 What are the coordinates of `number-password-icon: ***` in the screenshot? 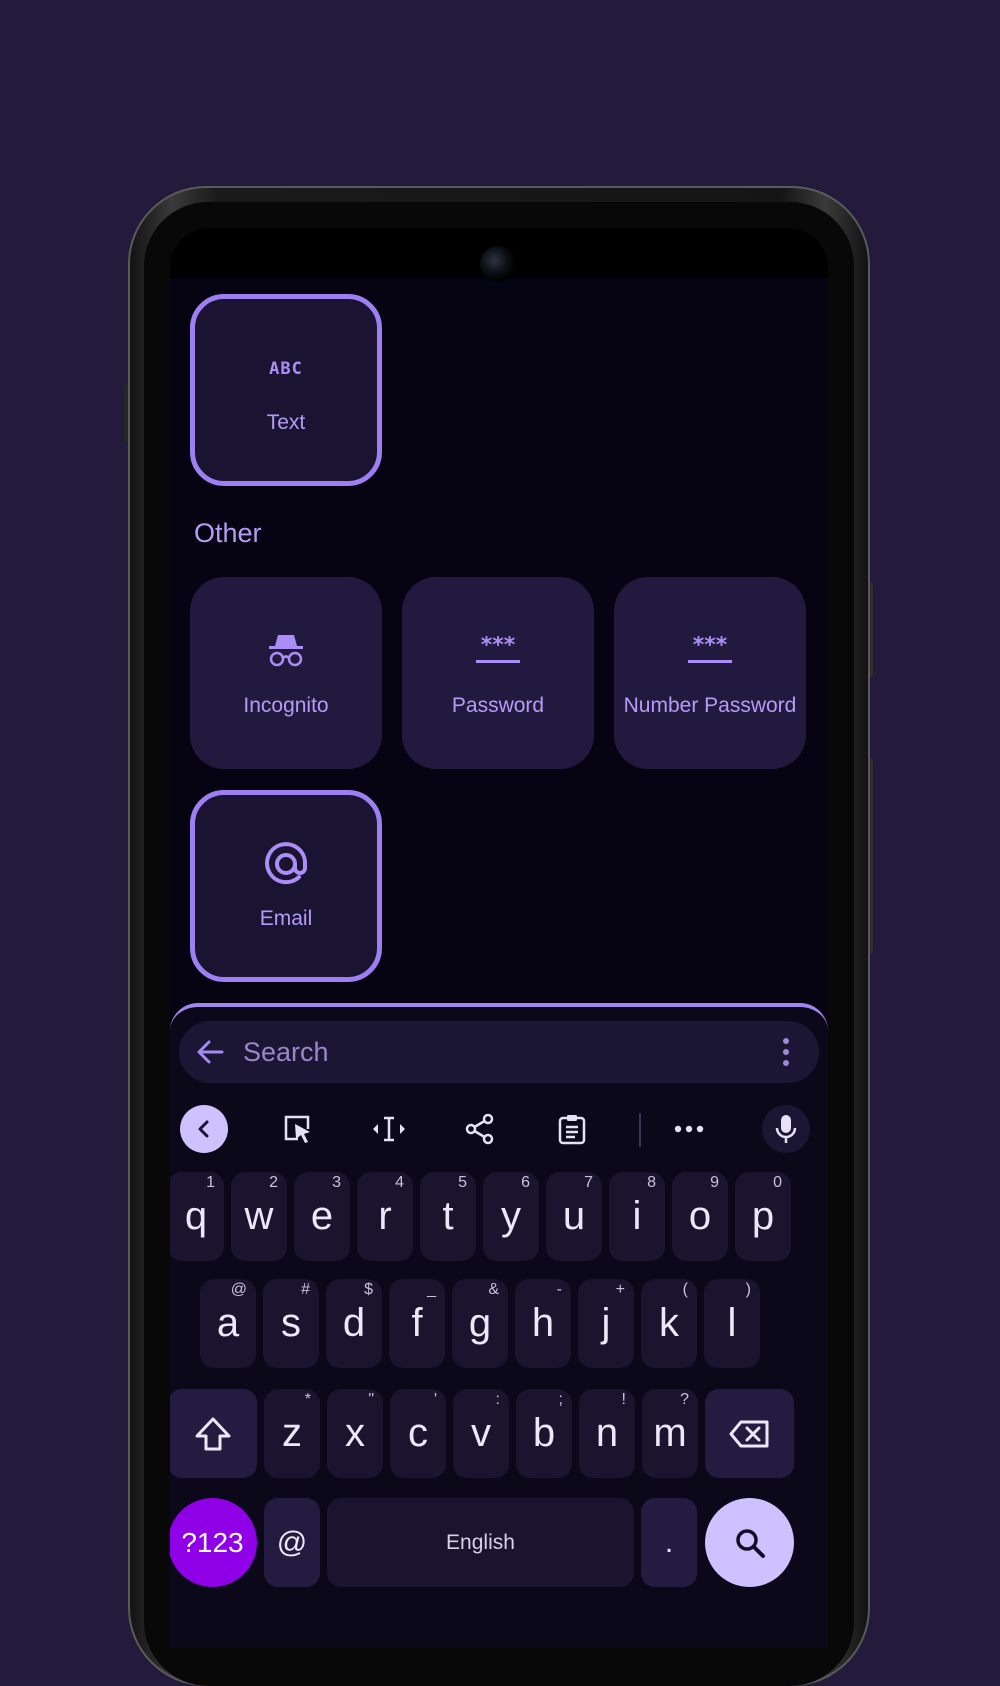 It's located at (710, 651).